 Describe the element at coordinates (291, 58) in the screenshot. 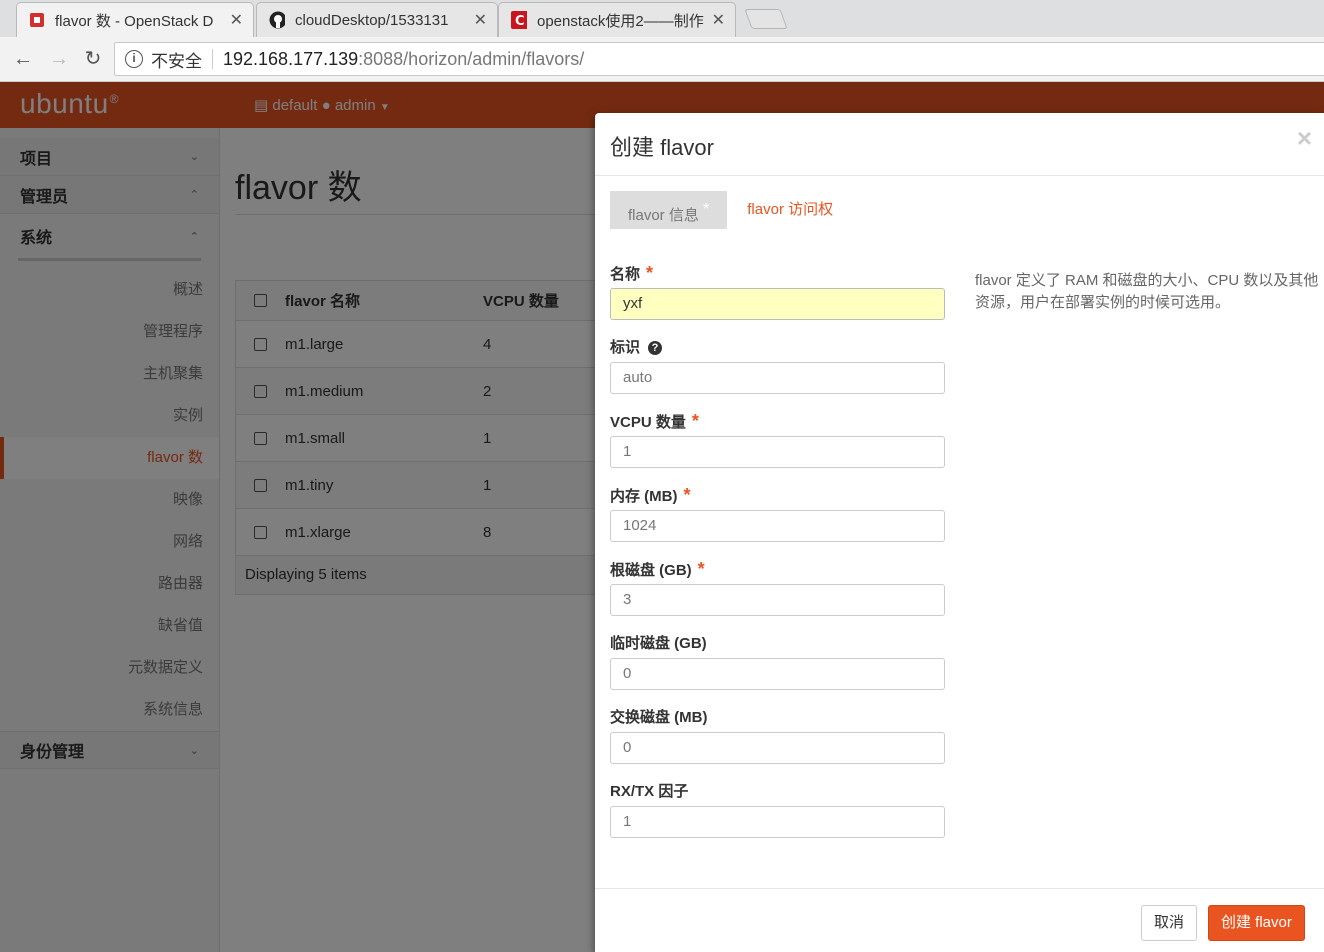

I see `url-host: 192.168.177.139` at that location.